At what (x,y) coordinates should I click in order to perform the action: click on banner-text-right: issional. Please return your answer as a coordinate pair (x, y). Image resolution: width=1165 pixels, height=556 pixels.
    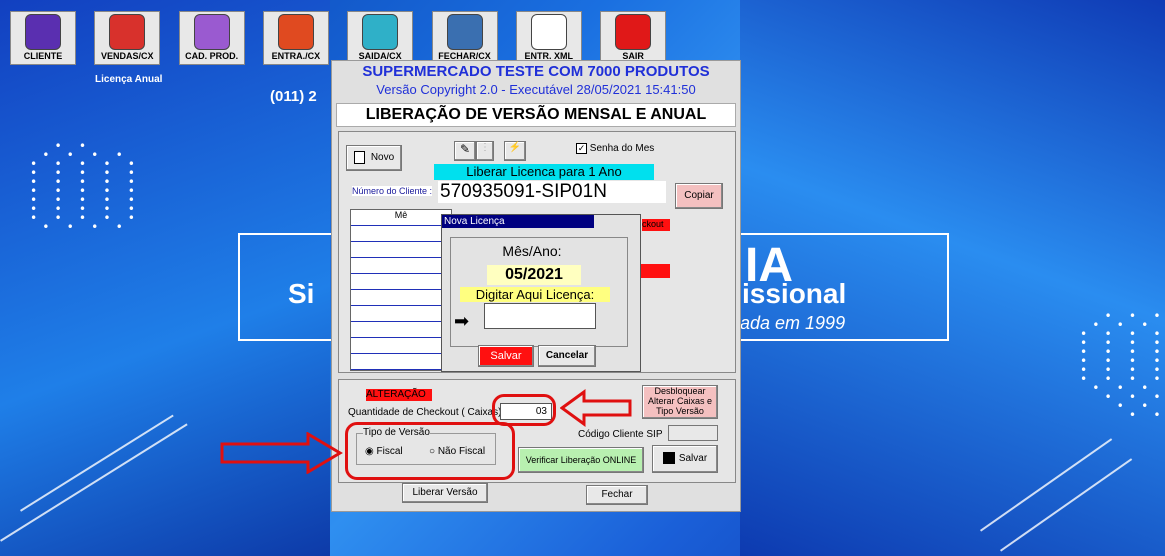
    Looking at the image, I should click on (794, 293).